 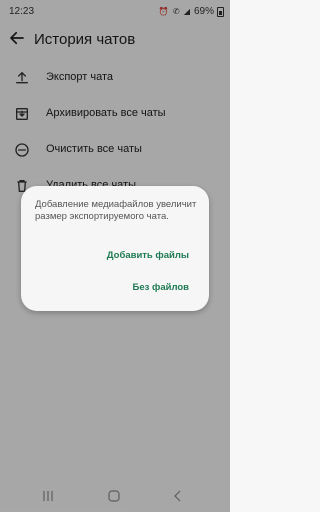 What do you see at coordinates (161, 287) in the screenshot?
I see `without-files-button: Без файлов` at bounding box center [161, 287].